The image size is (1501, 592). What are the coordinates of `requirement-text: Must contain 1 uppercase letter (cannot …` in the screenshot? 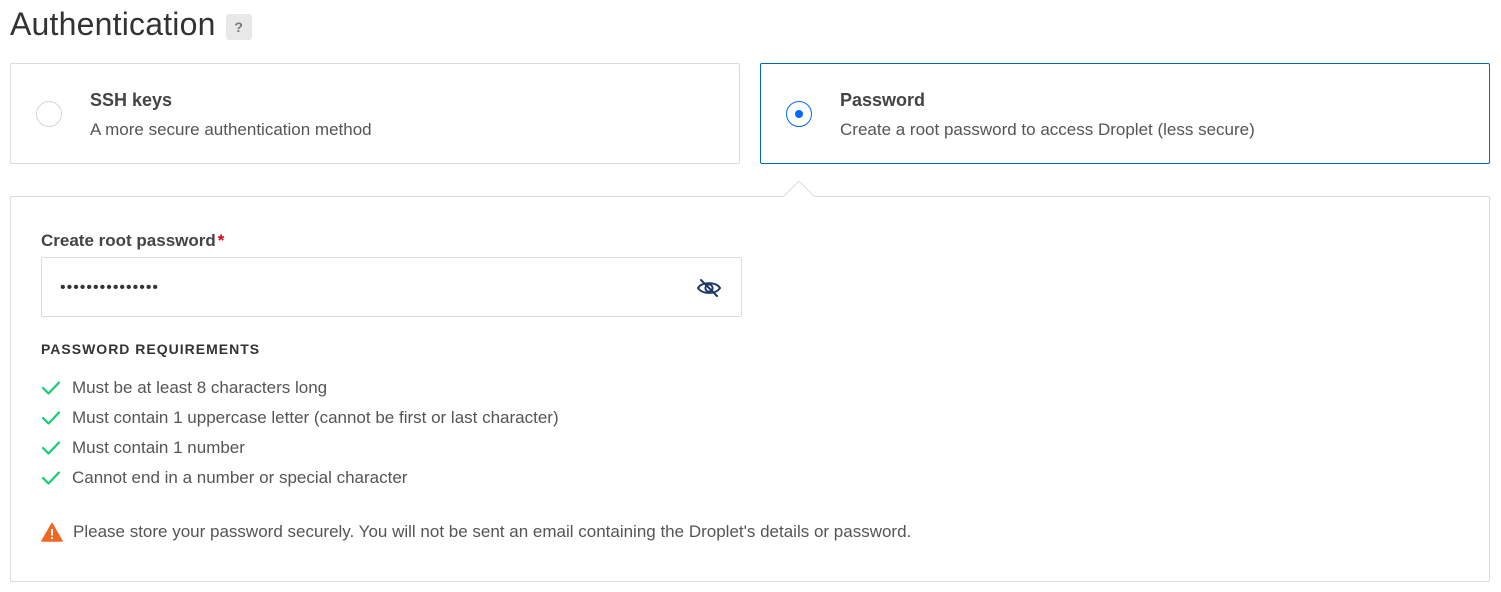 It's located at (315, 417).